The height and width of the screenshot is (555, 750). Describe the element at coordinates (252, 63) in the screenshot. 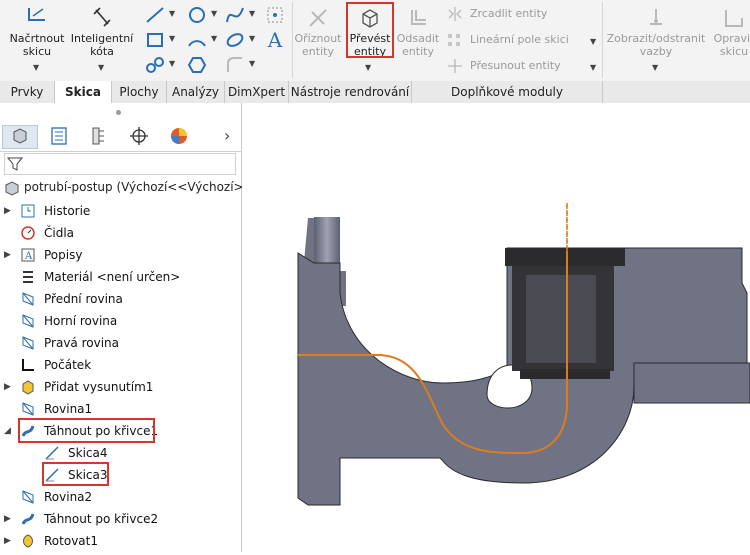

I see `fillet-tool-caret: ▼` at that location.